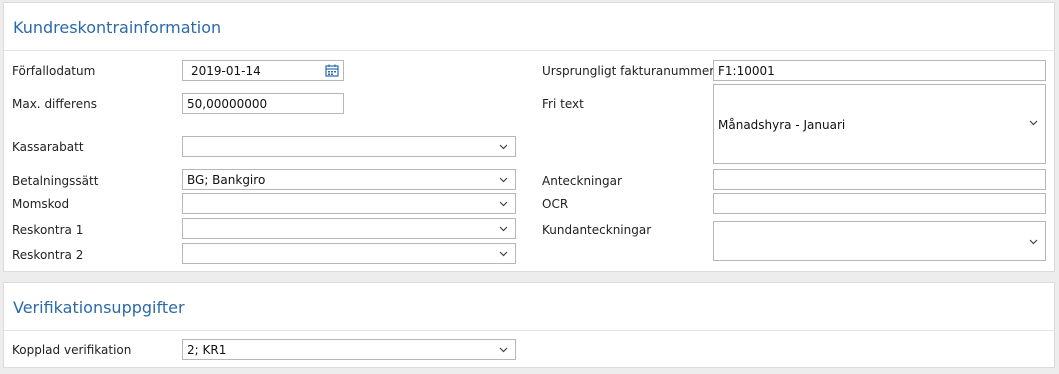  What do you see at coordinates (207, 350) in the screenshot?
I see `linked-voucher-value: 2; KR1` at bounding box center [207, 350].